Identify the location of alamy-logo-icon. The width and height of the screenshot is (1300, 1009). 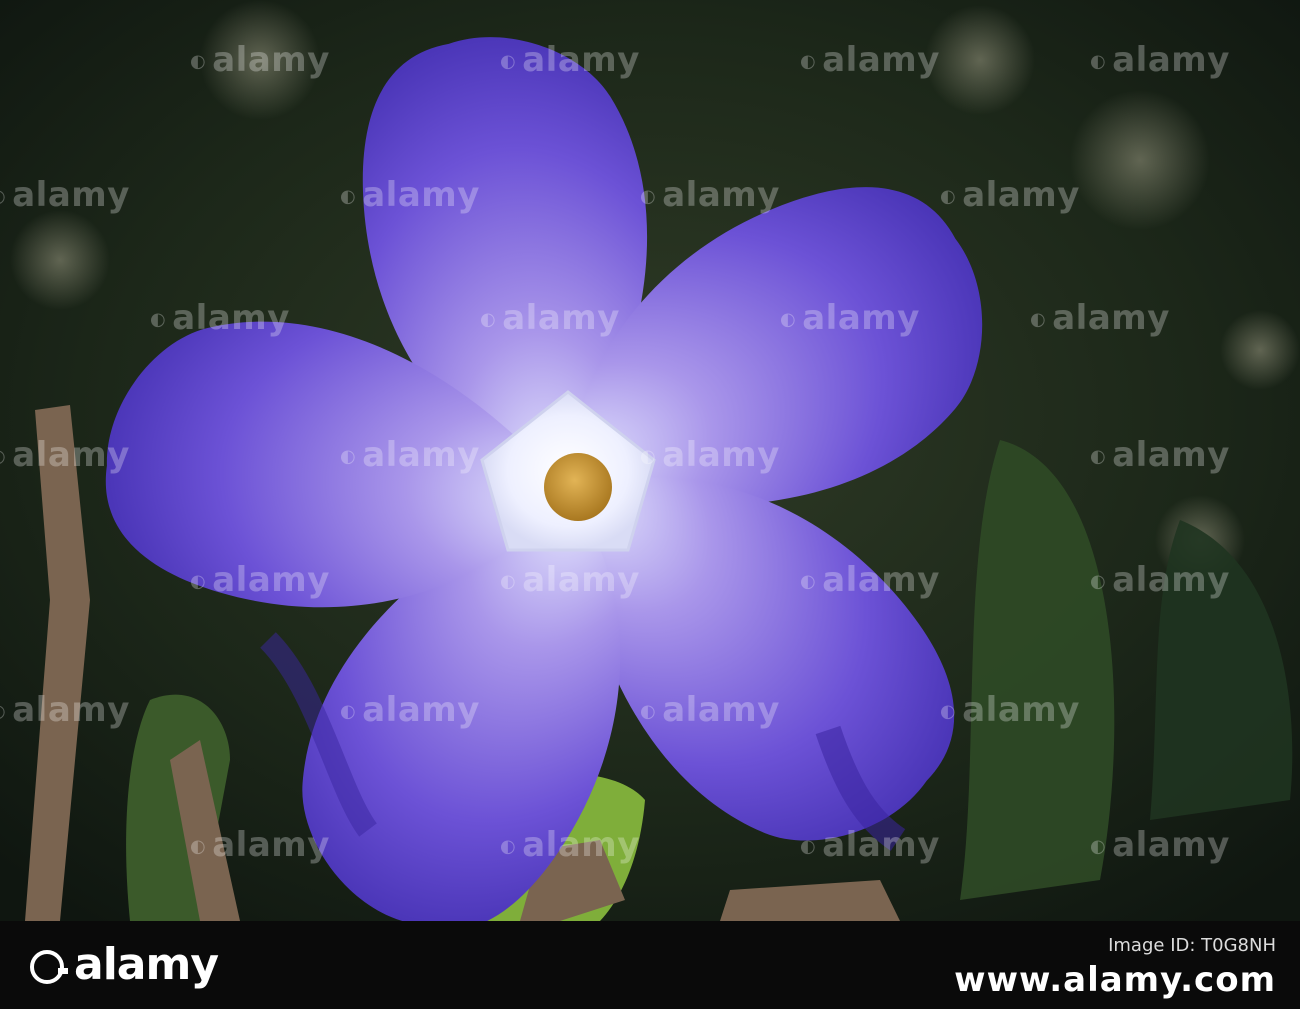
(49, 967).